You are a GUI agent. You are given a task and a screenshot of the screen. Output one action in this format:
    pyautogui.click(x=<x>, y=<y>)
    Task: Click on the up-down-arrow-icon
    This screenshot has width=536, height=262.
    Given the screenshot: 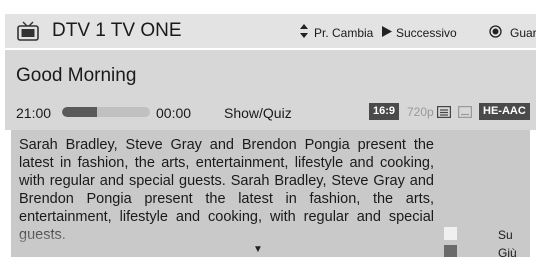 What is the action you would take?
    pyautogui.click(x=304, y=31)
    